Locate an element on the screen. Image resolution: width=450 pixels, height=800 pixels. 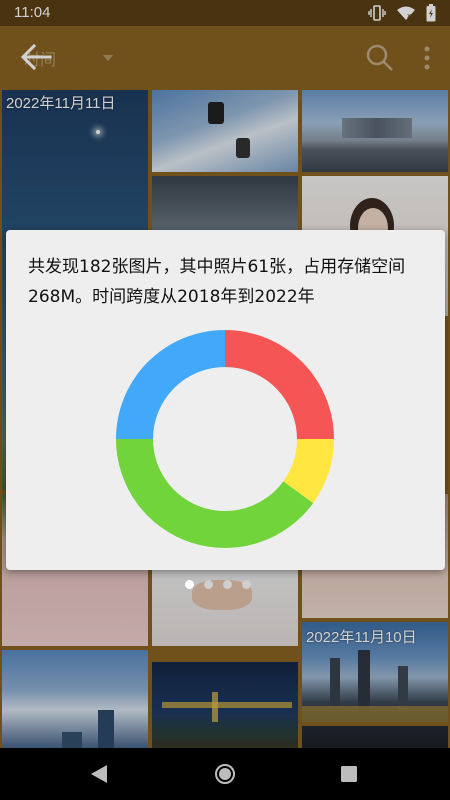
nav-back-icon is located at coordinates (99, 774).